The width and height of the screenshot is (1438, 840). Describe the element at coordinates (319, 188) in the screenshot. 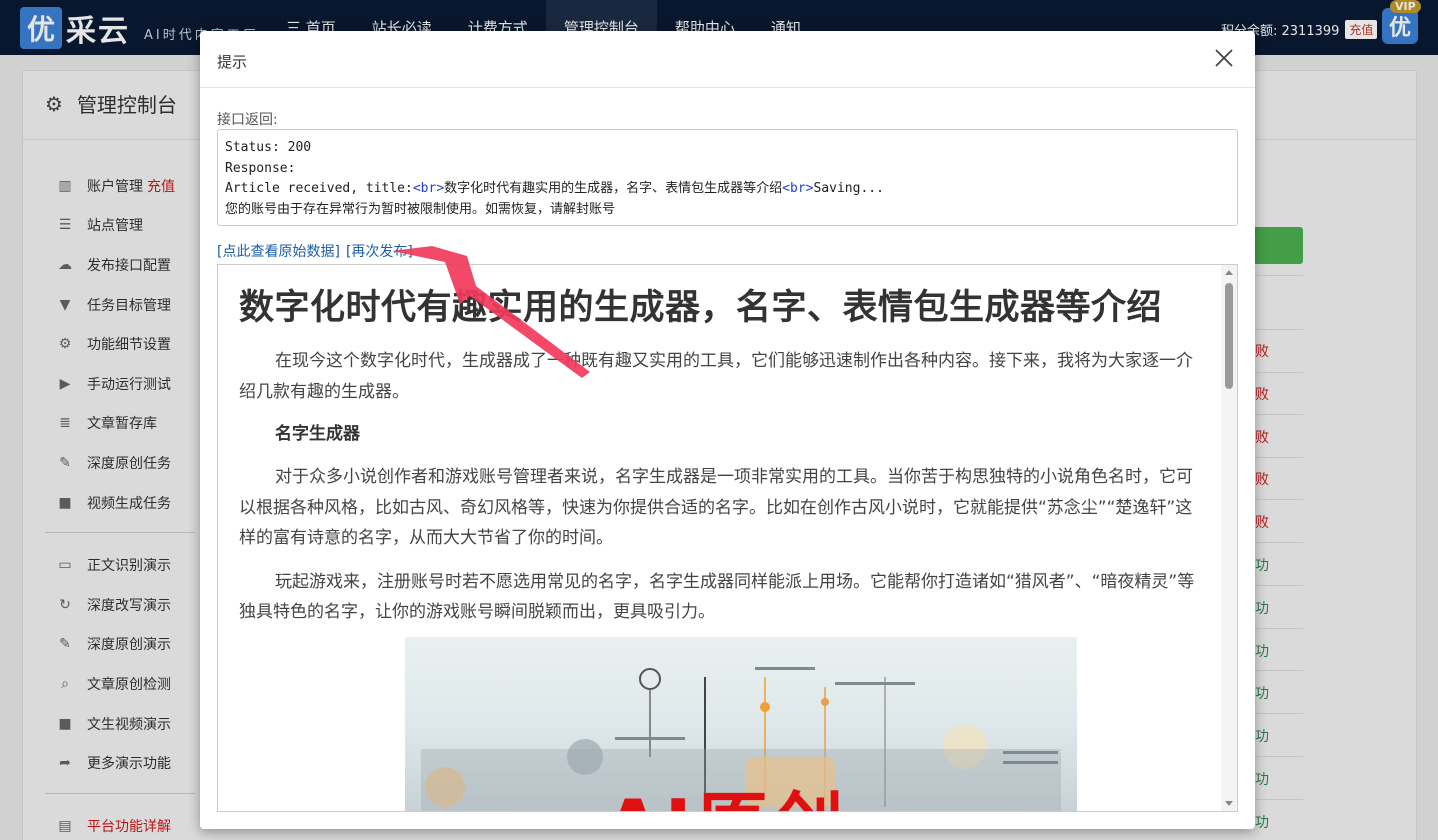

I see `response-article-prefix: Article received, title:` at that location.